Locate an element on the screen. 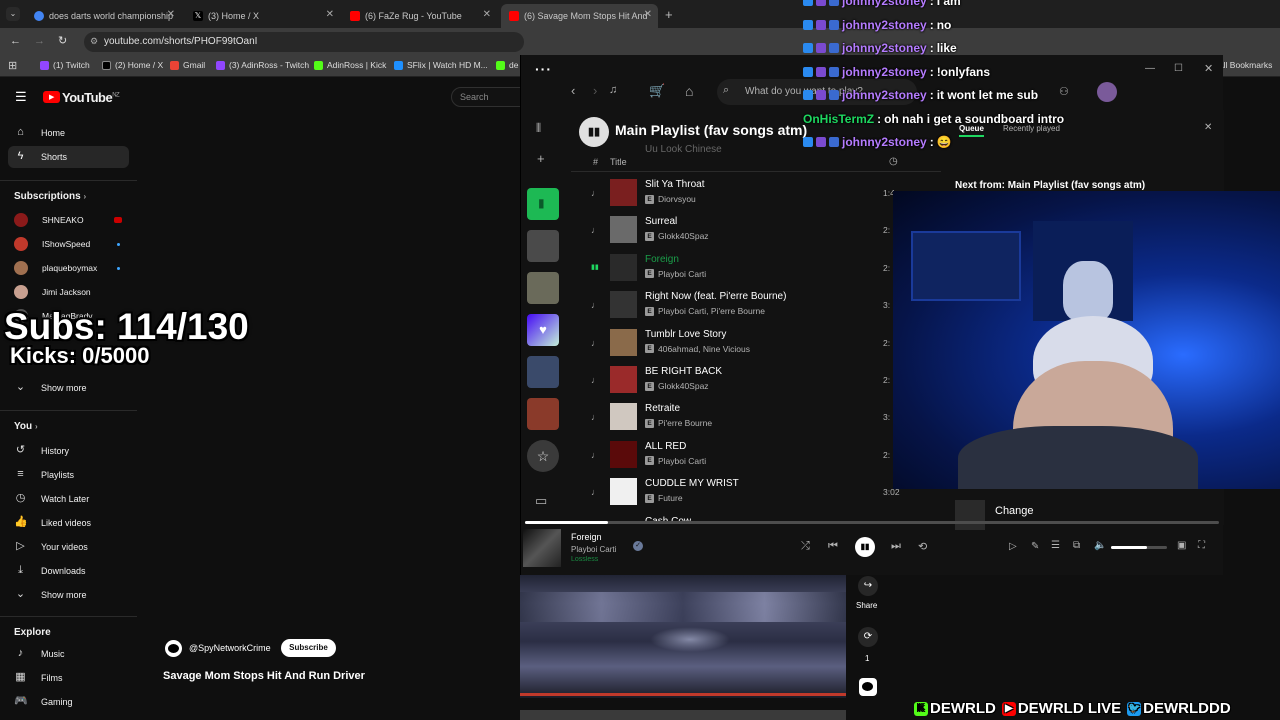 This screenshot has width=1280, height=720. apps-grid-icon: ⊞ is located at coordinates (12, 65).